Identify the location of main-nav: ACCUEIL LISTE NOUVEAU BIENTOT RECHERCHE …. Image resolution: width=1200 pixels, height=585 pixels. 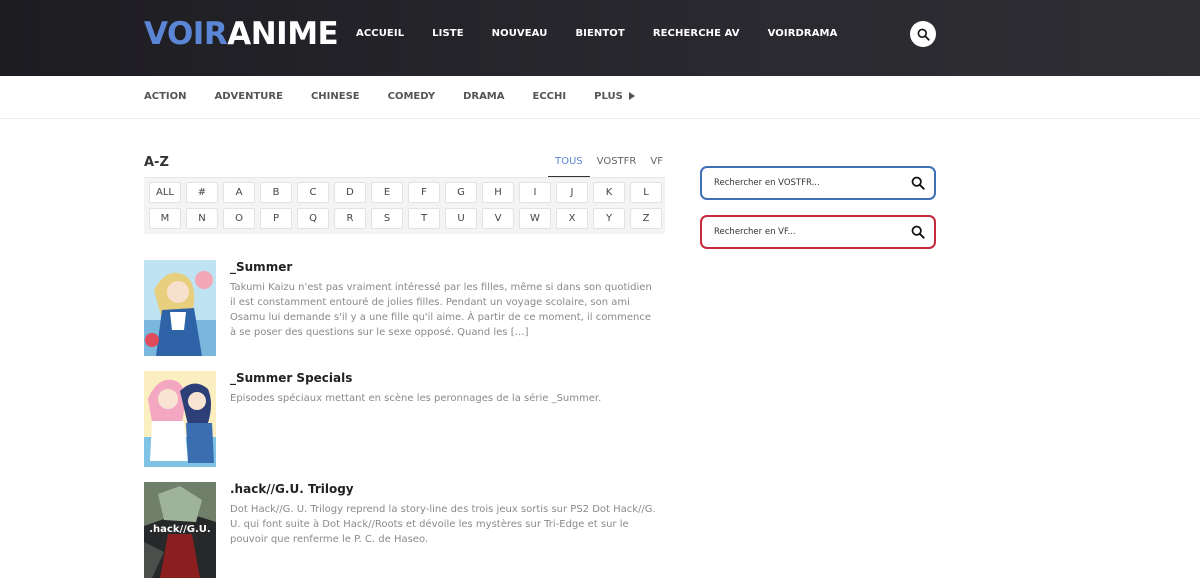
(610, 33).